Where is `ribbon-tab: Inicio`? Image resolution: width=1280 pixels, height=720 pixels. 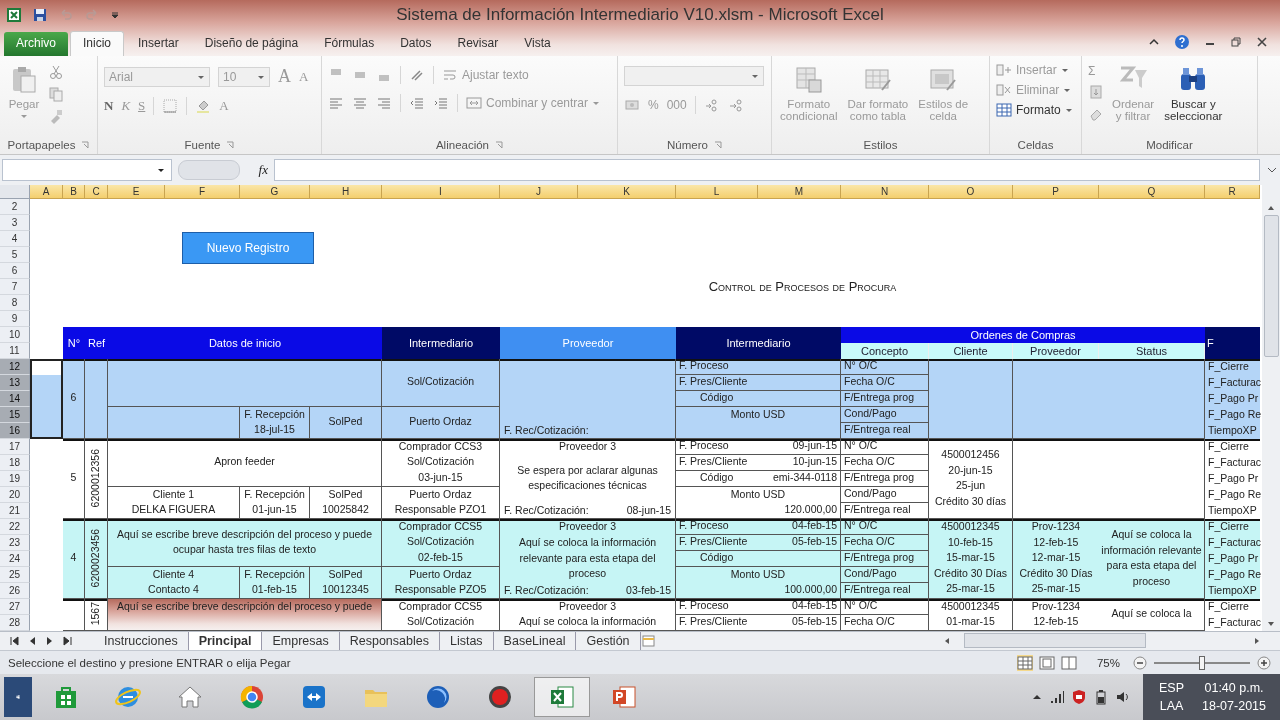 ribbon-tab: Inicio is located at coordinates (97, 43).